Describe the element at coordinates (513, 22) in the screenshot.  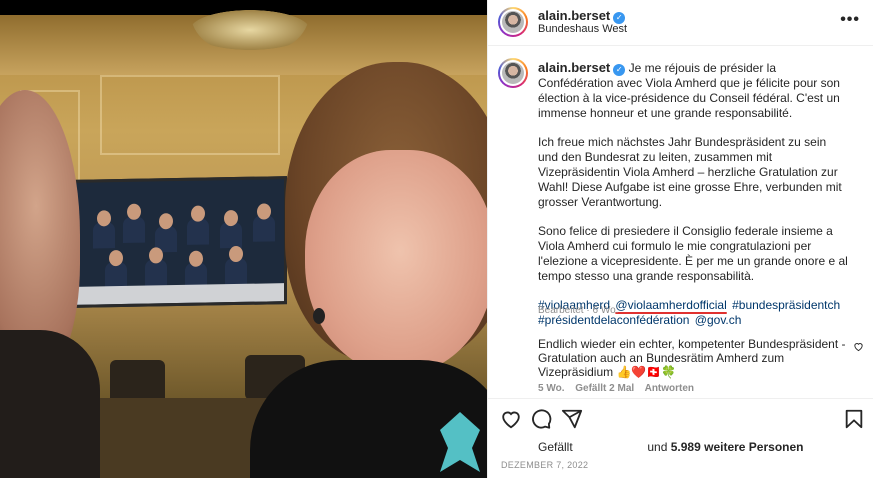
I see `avatar` at that location.